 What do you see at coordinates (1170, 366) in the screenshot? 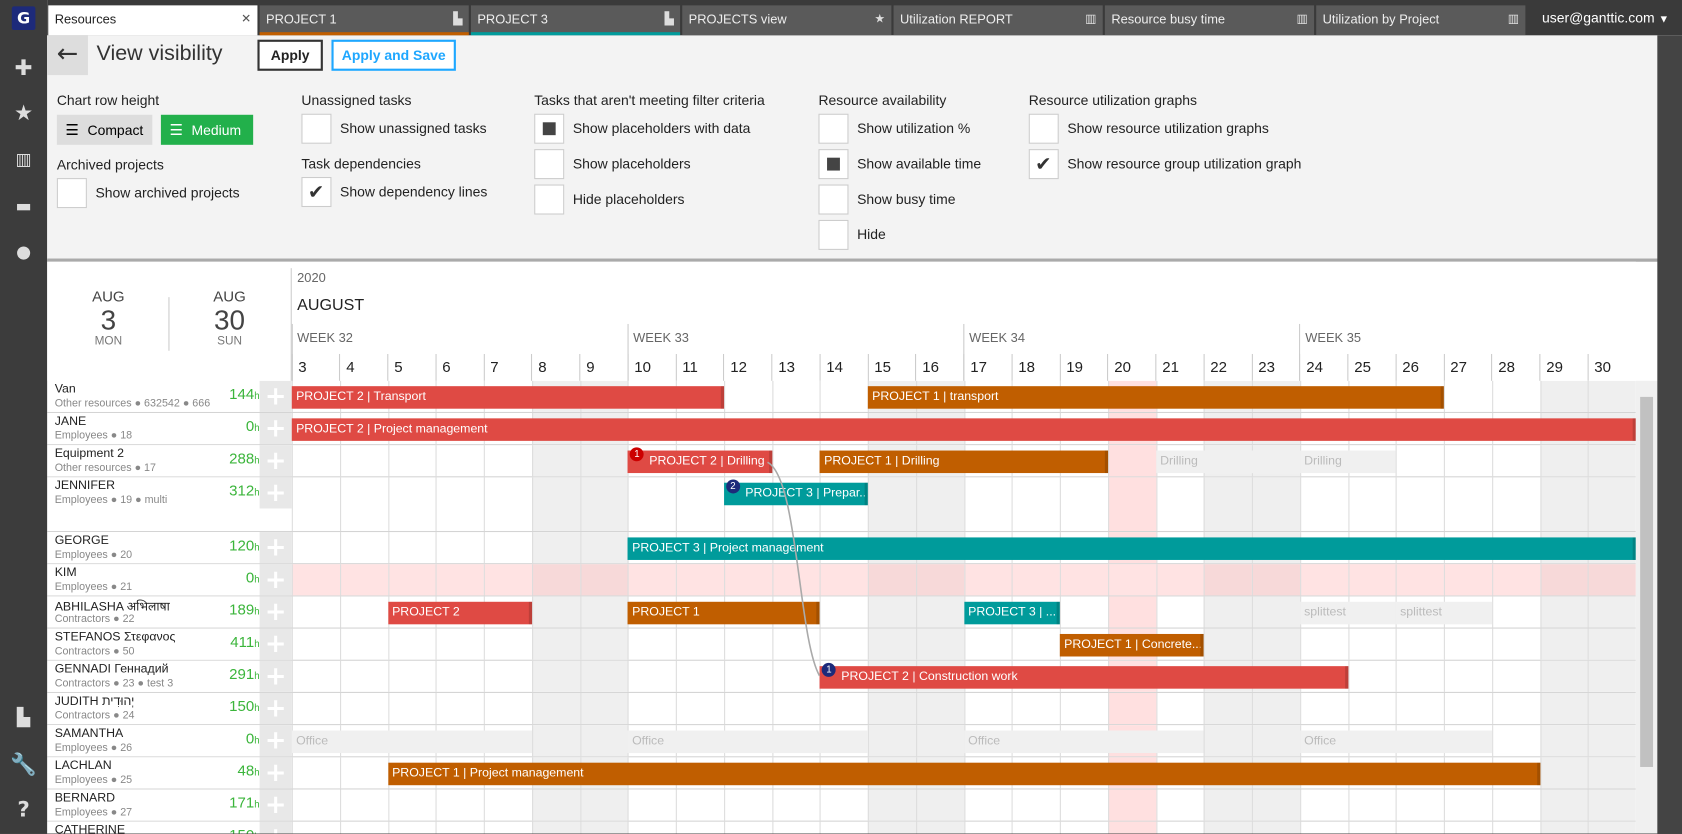
I see `day-label: 21` at bounding box center [1170, 366].